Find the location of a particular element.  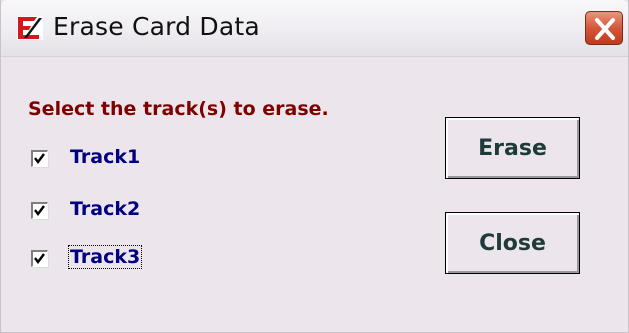

track3-label: Track3 is located at coordinates (105, 257).